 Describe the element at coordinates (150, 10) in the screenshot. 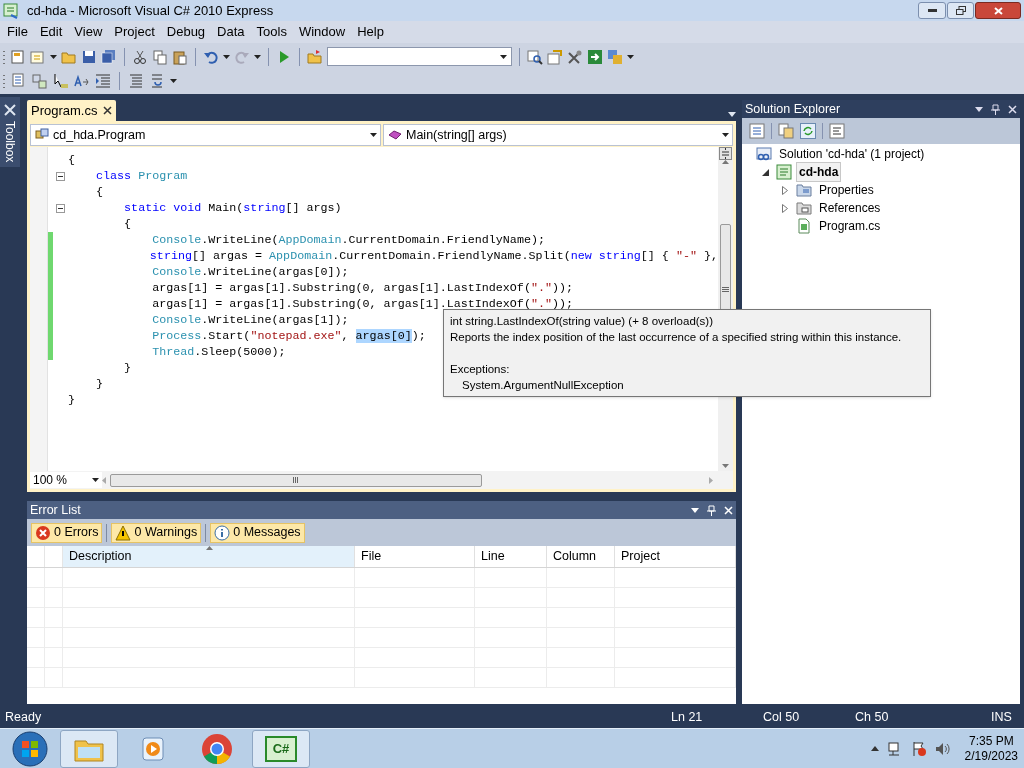

I see `window-title: cd-hda - Microsoft Visual C# 2010 Express` at that location.